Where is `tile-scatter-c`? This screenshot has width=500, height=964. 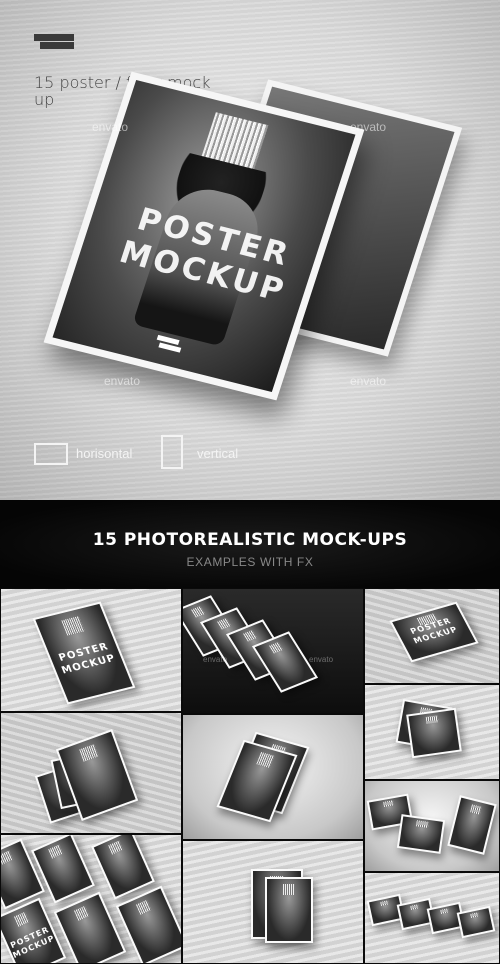
tile-scatter-c is located at coordinates (472, 825).